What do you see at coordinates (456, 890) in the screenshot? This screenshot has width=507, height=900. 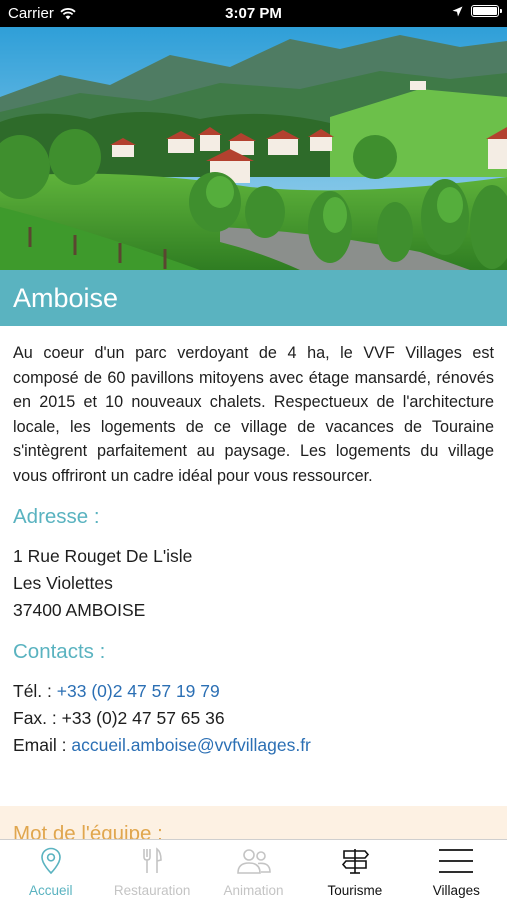 I see `tab-label: Villages` at bounding box center [456, 890].